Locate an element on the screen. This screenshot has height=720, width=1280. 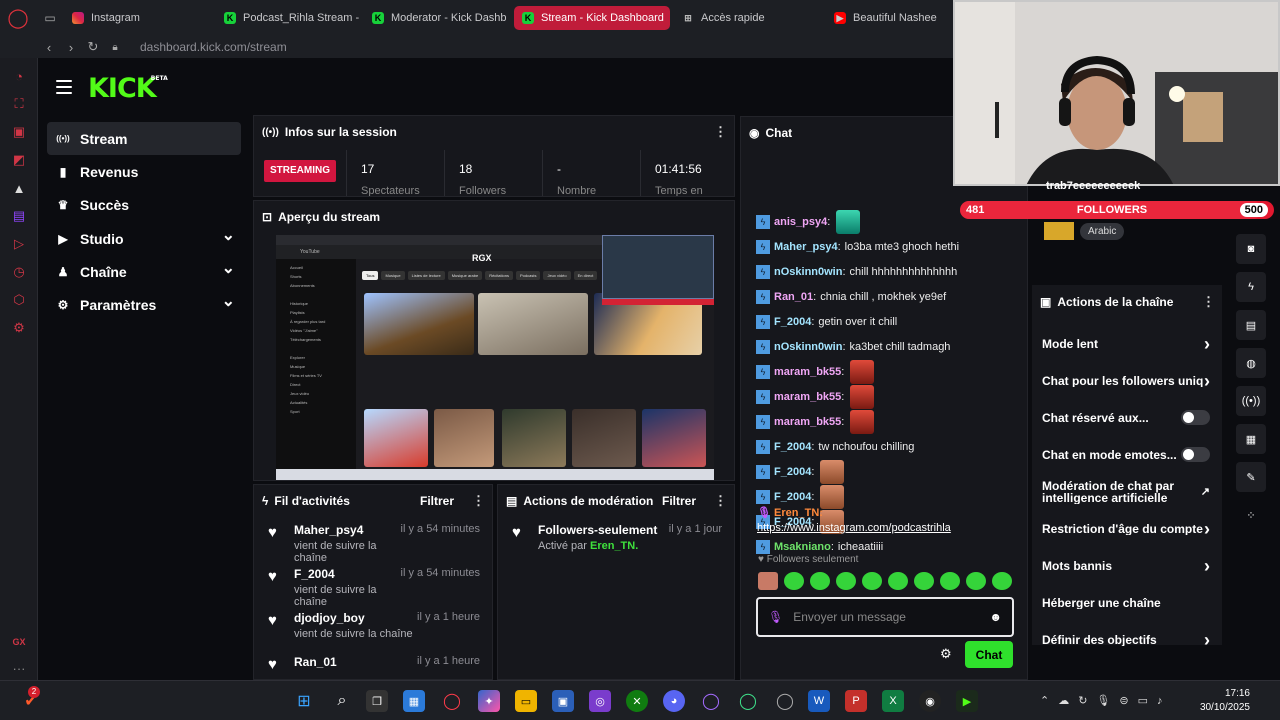
activity-filter-button: Filtrer is located at coordinates (437, 501).